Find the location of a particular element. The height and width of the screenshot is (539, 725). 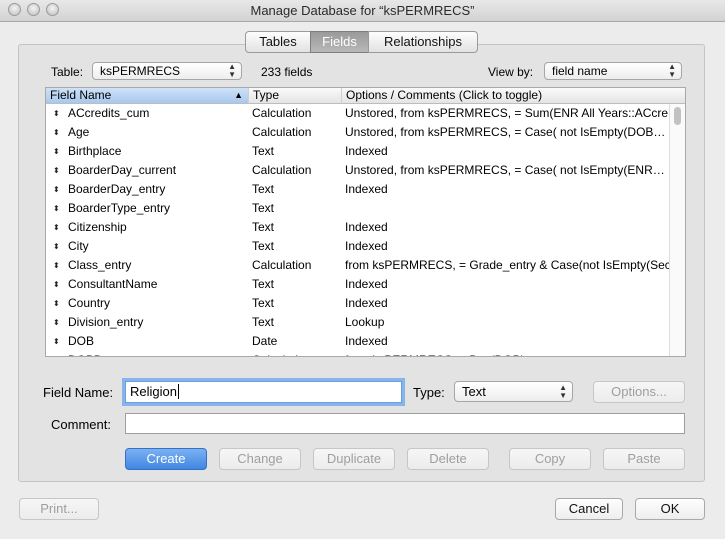

table-row: ⬍ ConsultantName Text Indexed is located at coordinates (358, 284).